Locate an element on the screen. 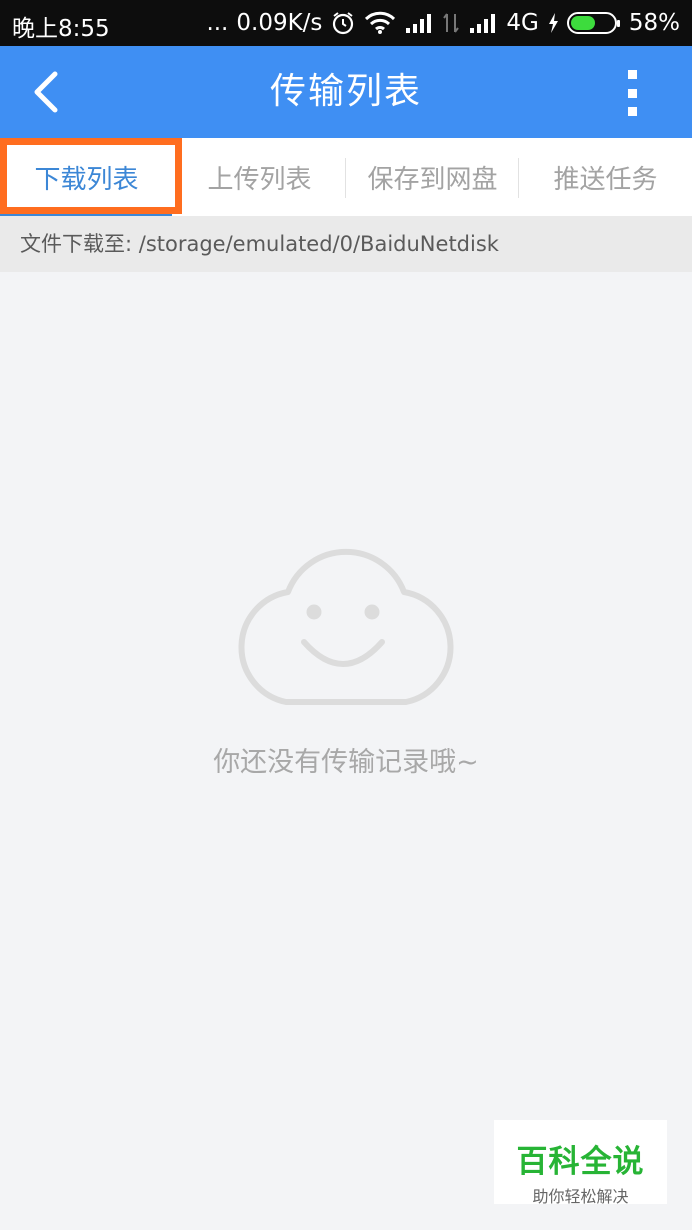 The height and width of the screenshot is (1230, 692). tab-download-list: 下载列表 is located at coordinates (91, 177).